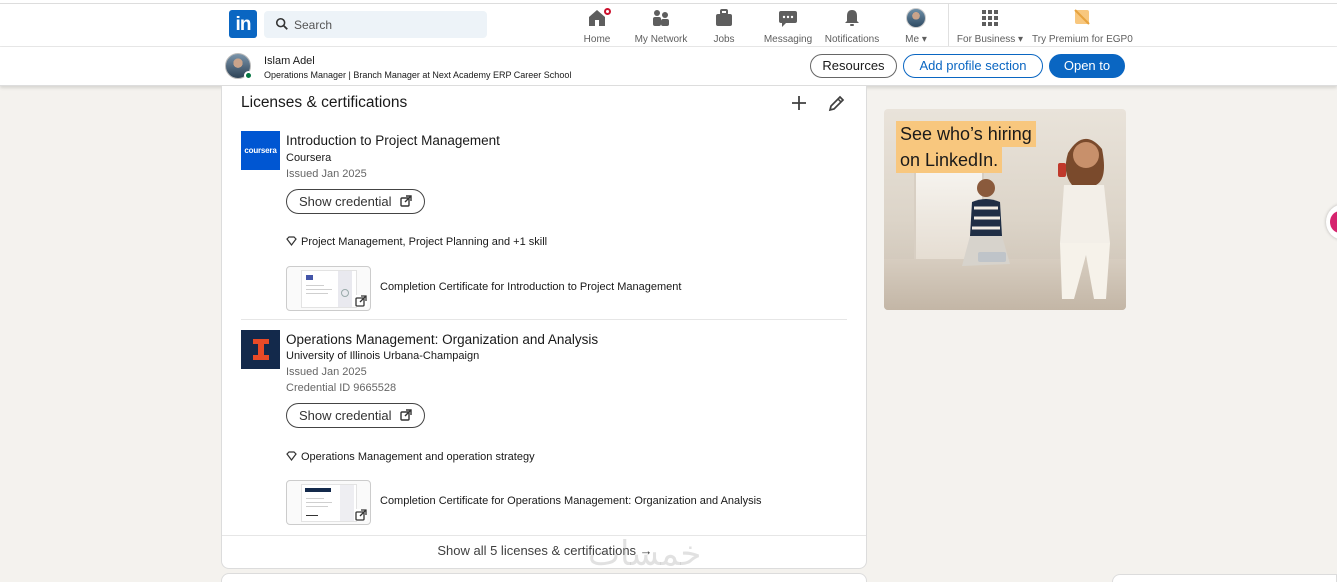 The width and height of the screenshot is (1337, 582). I want to click on hiring-ad-banner: See who’s hiring on LinkedIn., so click(1005, 209).